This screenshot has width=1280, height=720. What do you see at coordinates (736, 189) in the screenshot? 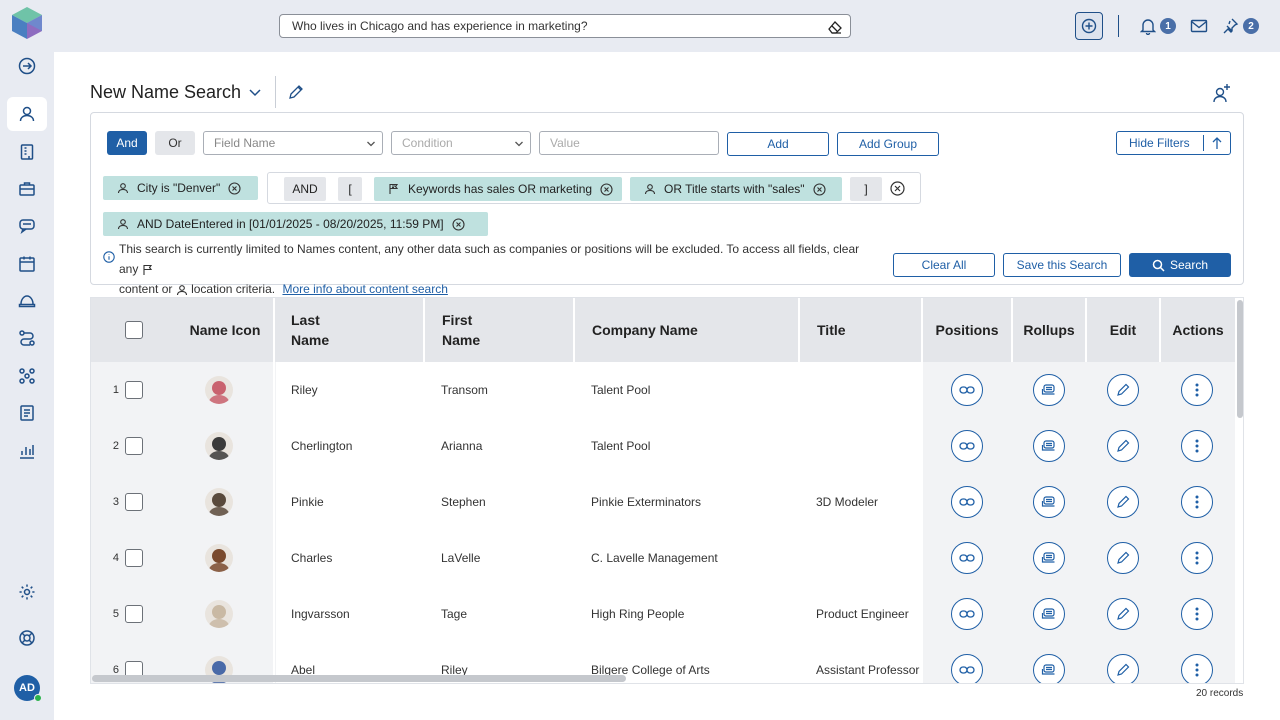
I see `filter-chip-title: OR Title starts with "sales"` at bounding box center [736, 189].